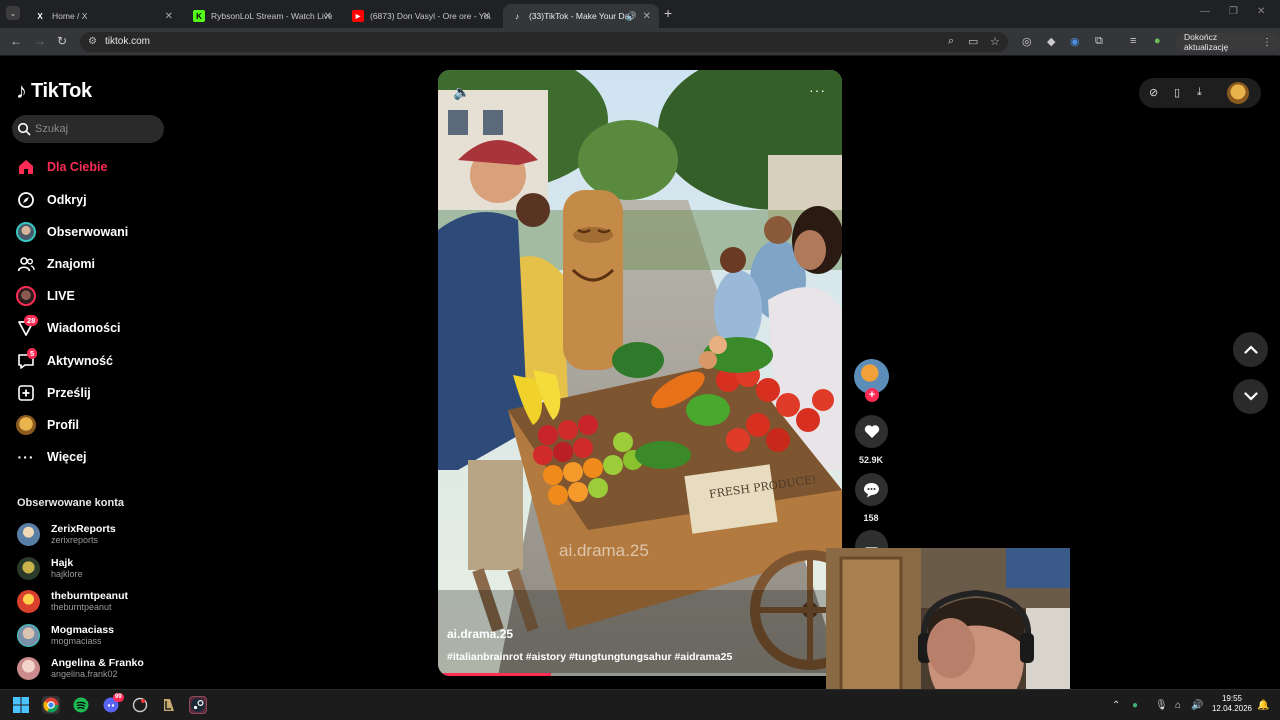 The height and width of the screenshot is (720, 1280). What do you see at coordinates (1099, 41) in the screenshot?
I see `extensions-puzzle-icon: ⧉` at bounding box center [1099, 41].